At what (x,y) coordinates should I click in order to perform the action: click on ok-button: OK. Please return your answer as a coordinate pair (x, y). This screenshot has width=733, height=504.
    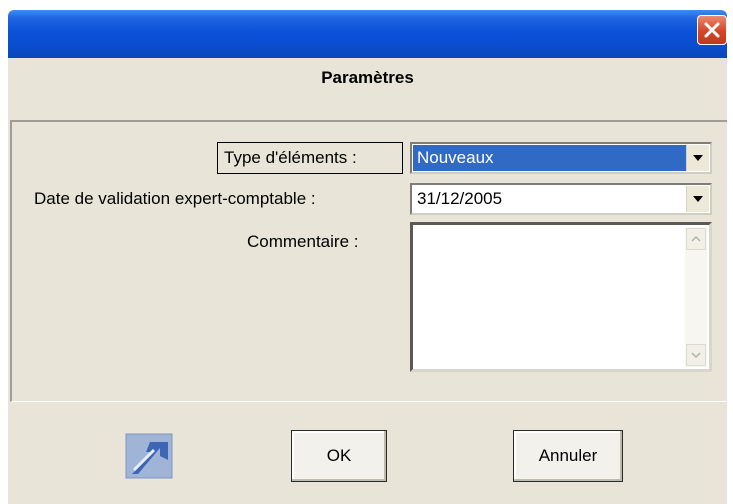
    Looking at the image, I should click on (339, 456).